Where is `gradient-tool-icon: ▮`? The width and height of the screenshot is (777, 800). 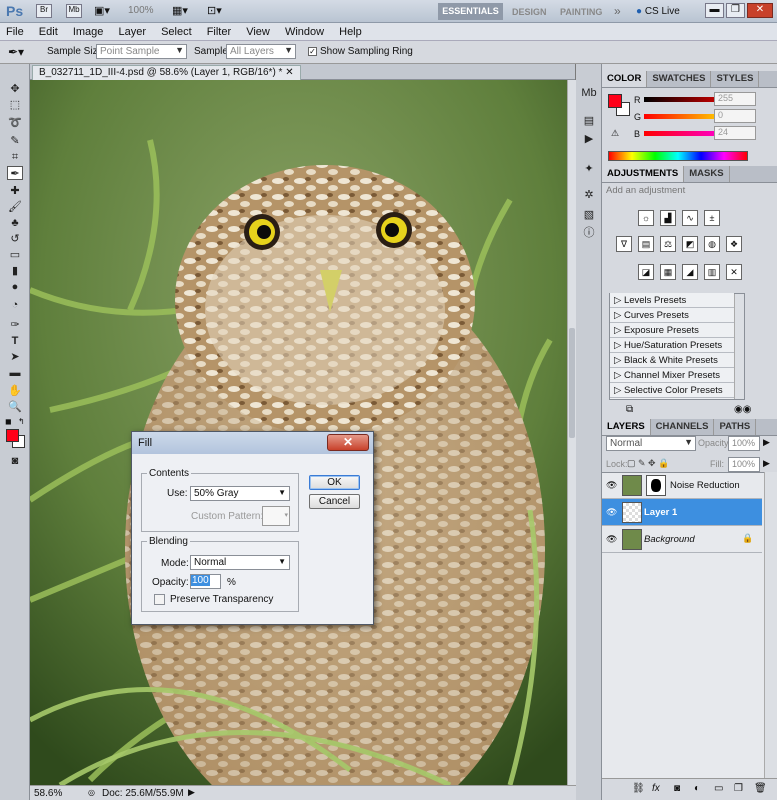
gradient-tool-icon: ▮ is located at coordinates (15, 271).